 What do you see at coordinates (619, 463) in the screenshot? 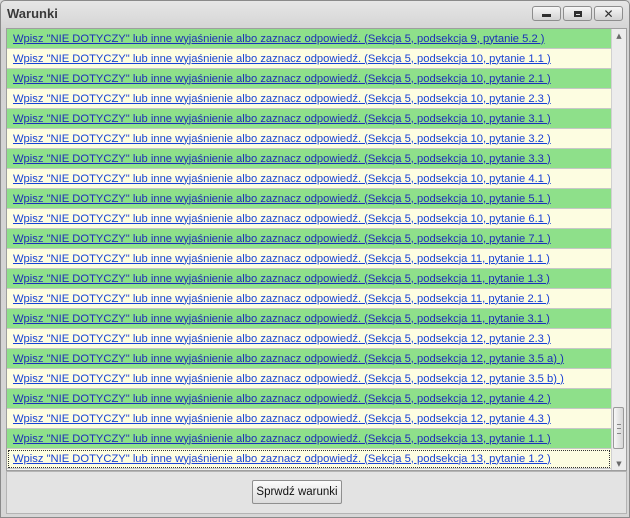
I see `scroll-down-icon: ▼` at bounding box center [619, 463].